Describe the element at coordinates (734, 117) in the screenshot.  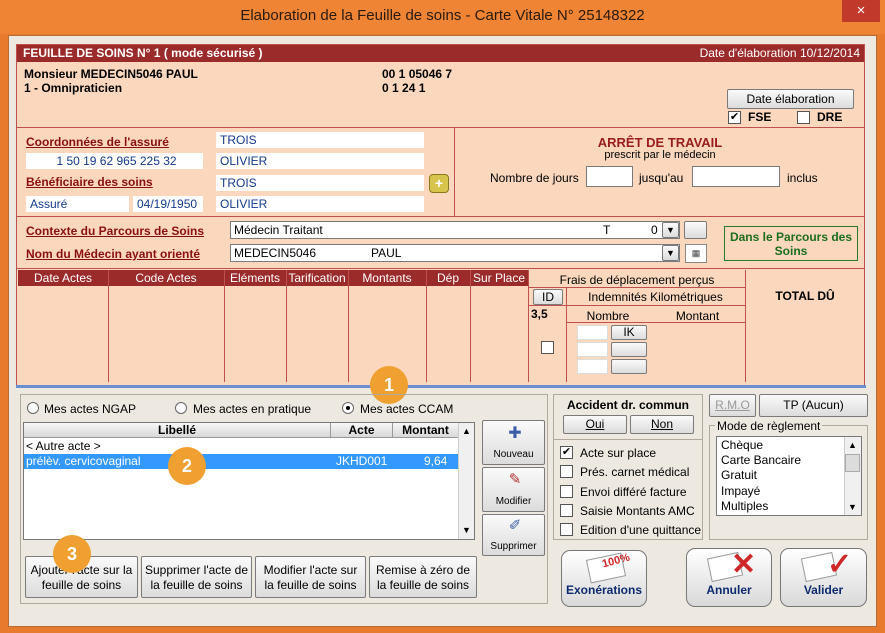
I see `fse-checkbox: ✔` at that location.